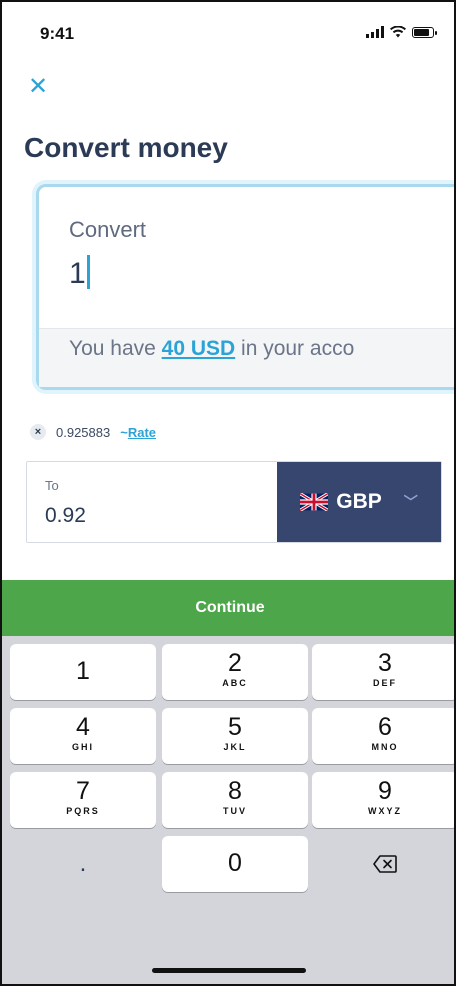 The image size is (456, 986). I want to click on key-letters: MNO, so click(385, 747).